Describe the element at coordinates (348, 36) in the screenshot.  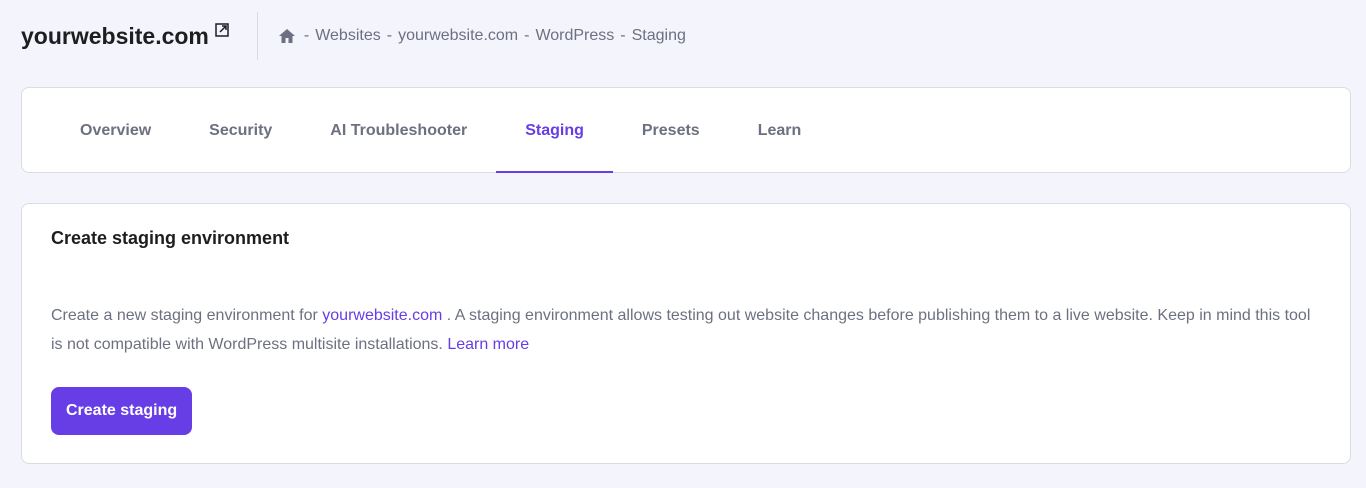
I see `breadcrumb-websites: Websites` at that location.